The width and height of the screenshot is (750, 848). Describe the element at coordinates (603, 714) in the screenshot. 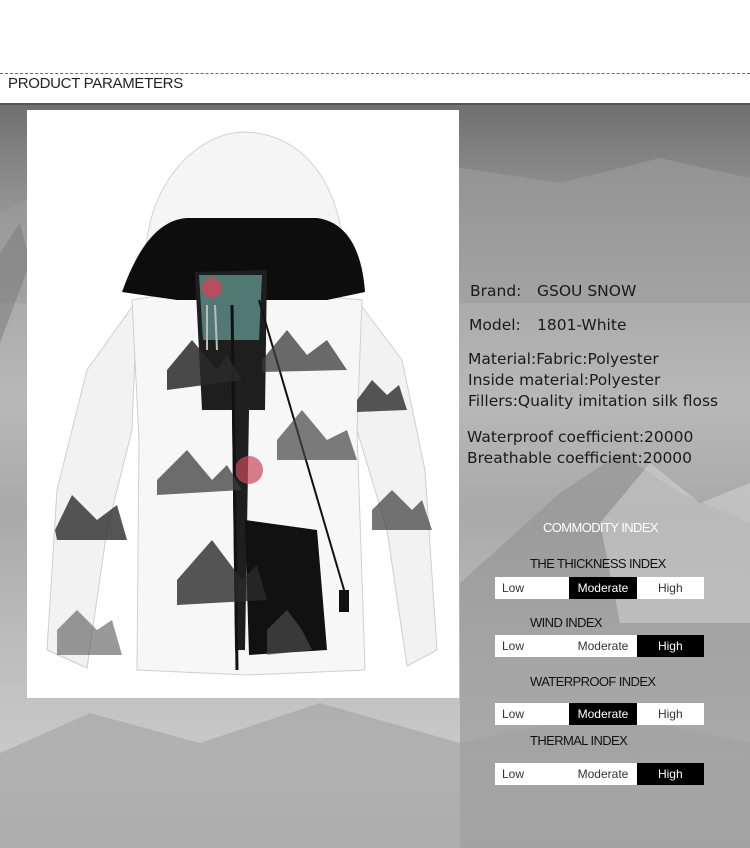

I see `waterproof-moderate: Moderate` at that location.